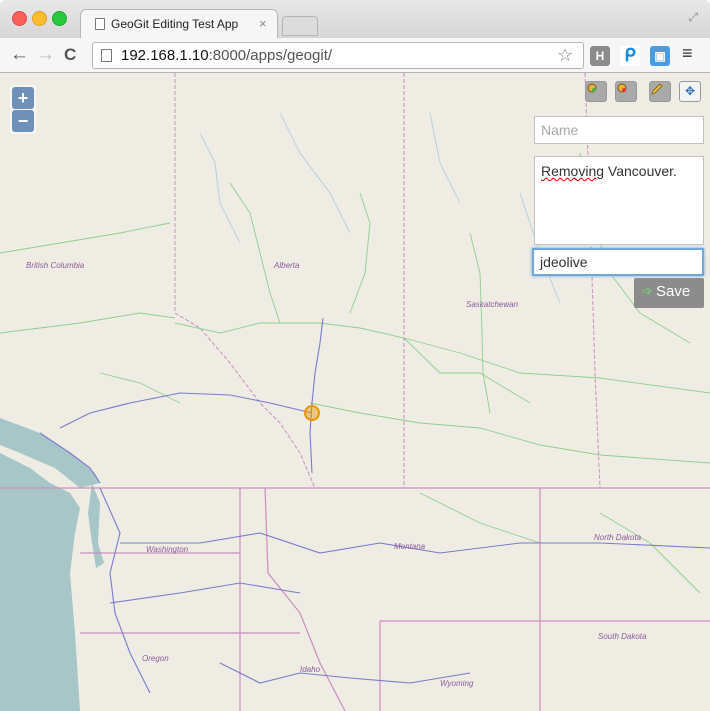 This screenshot has height=711, width=710. Describe the element at coordinates (175, 24) in the screenshot. I see `tab-title: GeoGit Editing Test App` at that location.